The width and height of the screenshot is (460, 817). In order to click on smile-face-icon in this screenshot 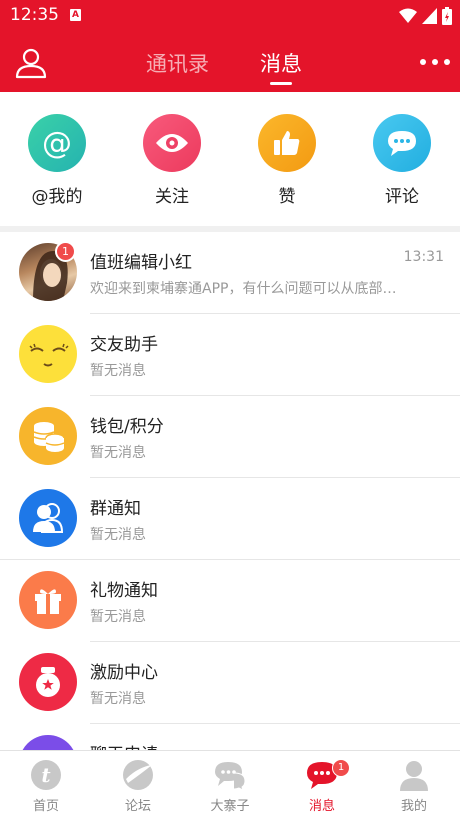, I will do `click(48, 354)`.